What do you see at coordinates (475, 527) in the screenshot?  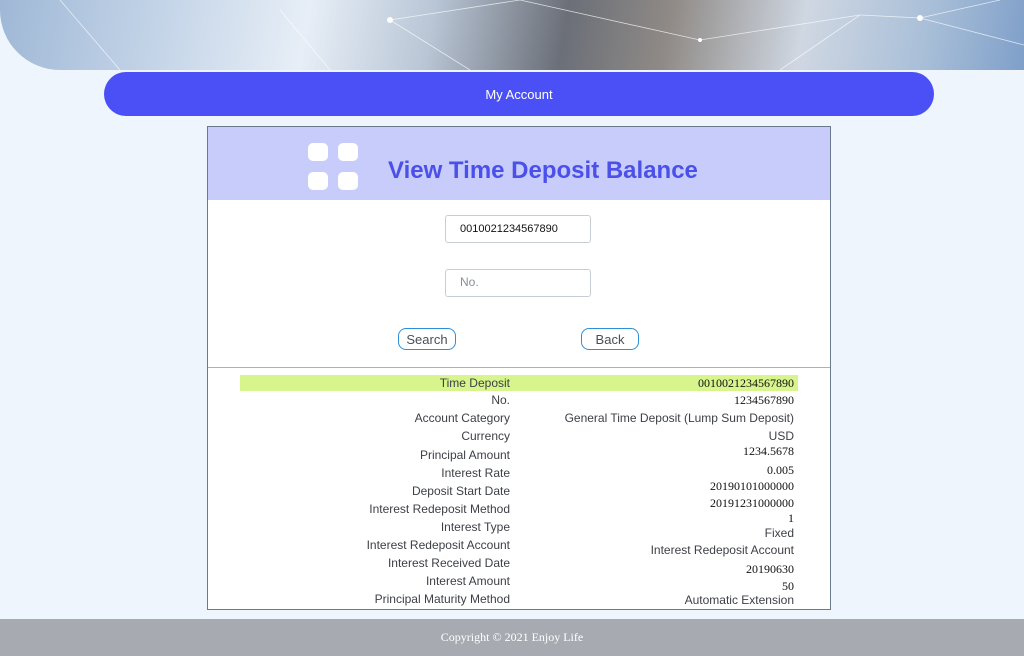 I see `detail-label: Interest Type` at bounding box center [475, 527].